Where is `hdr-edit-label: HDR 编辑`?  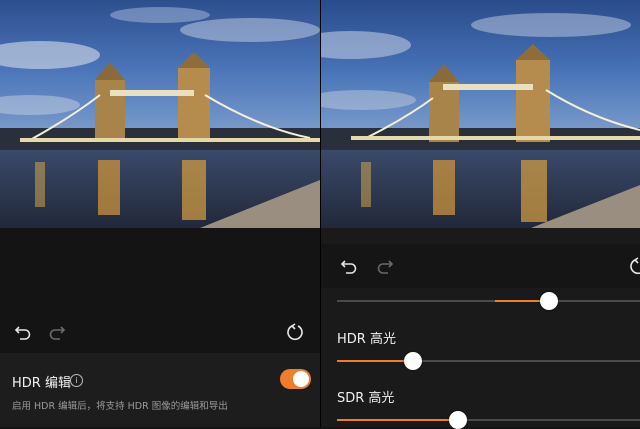
hdr-edit-label: HDR 编辑 is located at coordinates (41, 383).